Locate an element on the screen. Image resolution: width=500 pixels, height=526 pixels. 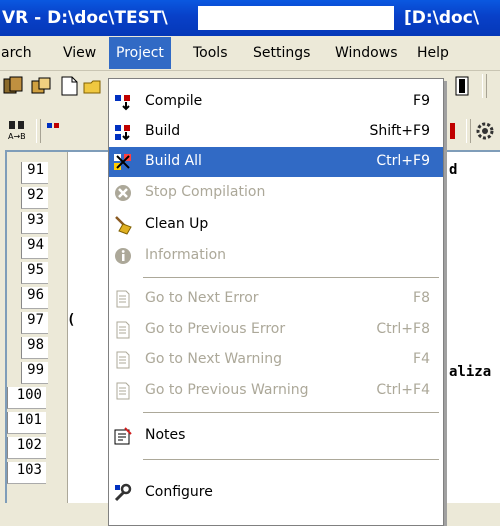
menu-item-next-error: Go to Next Error F8 is located at coordinates (276, 299).